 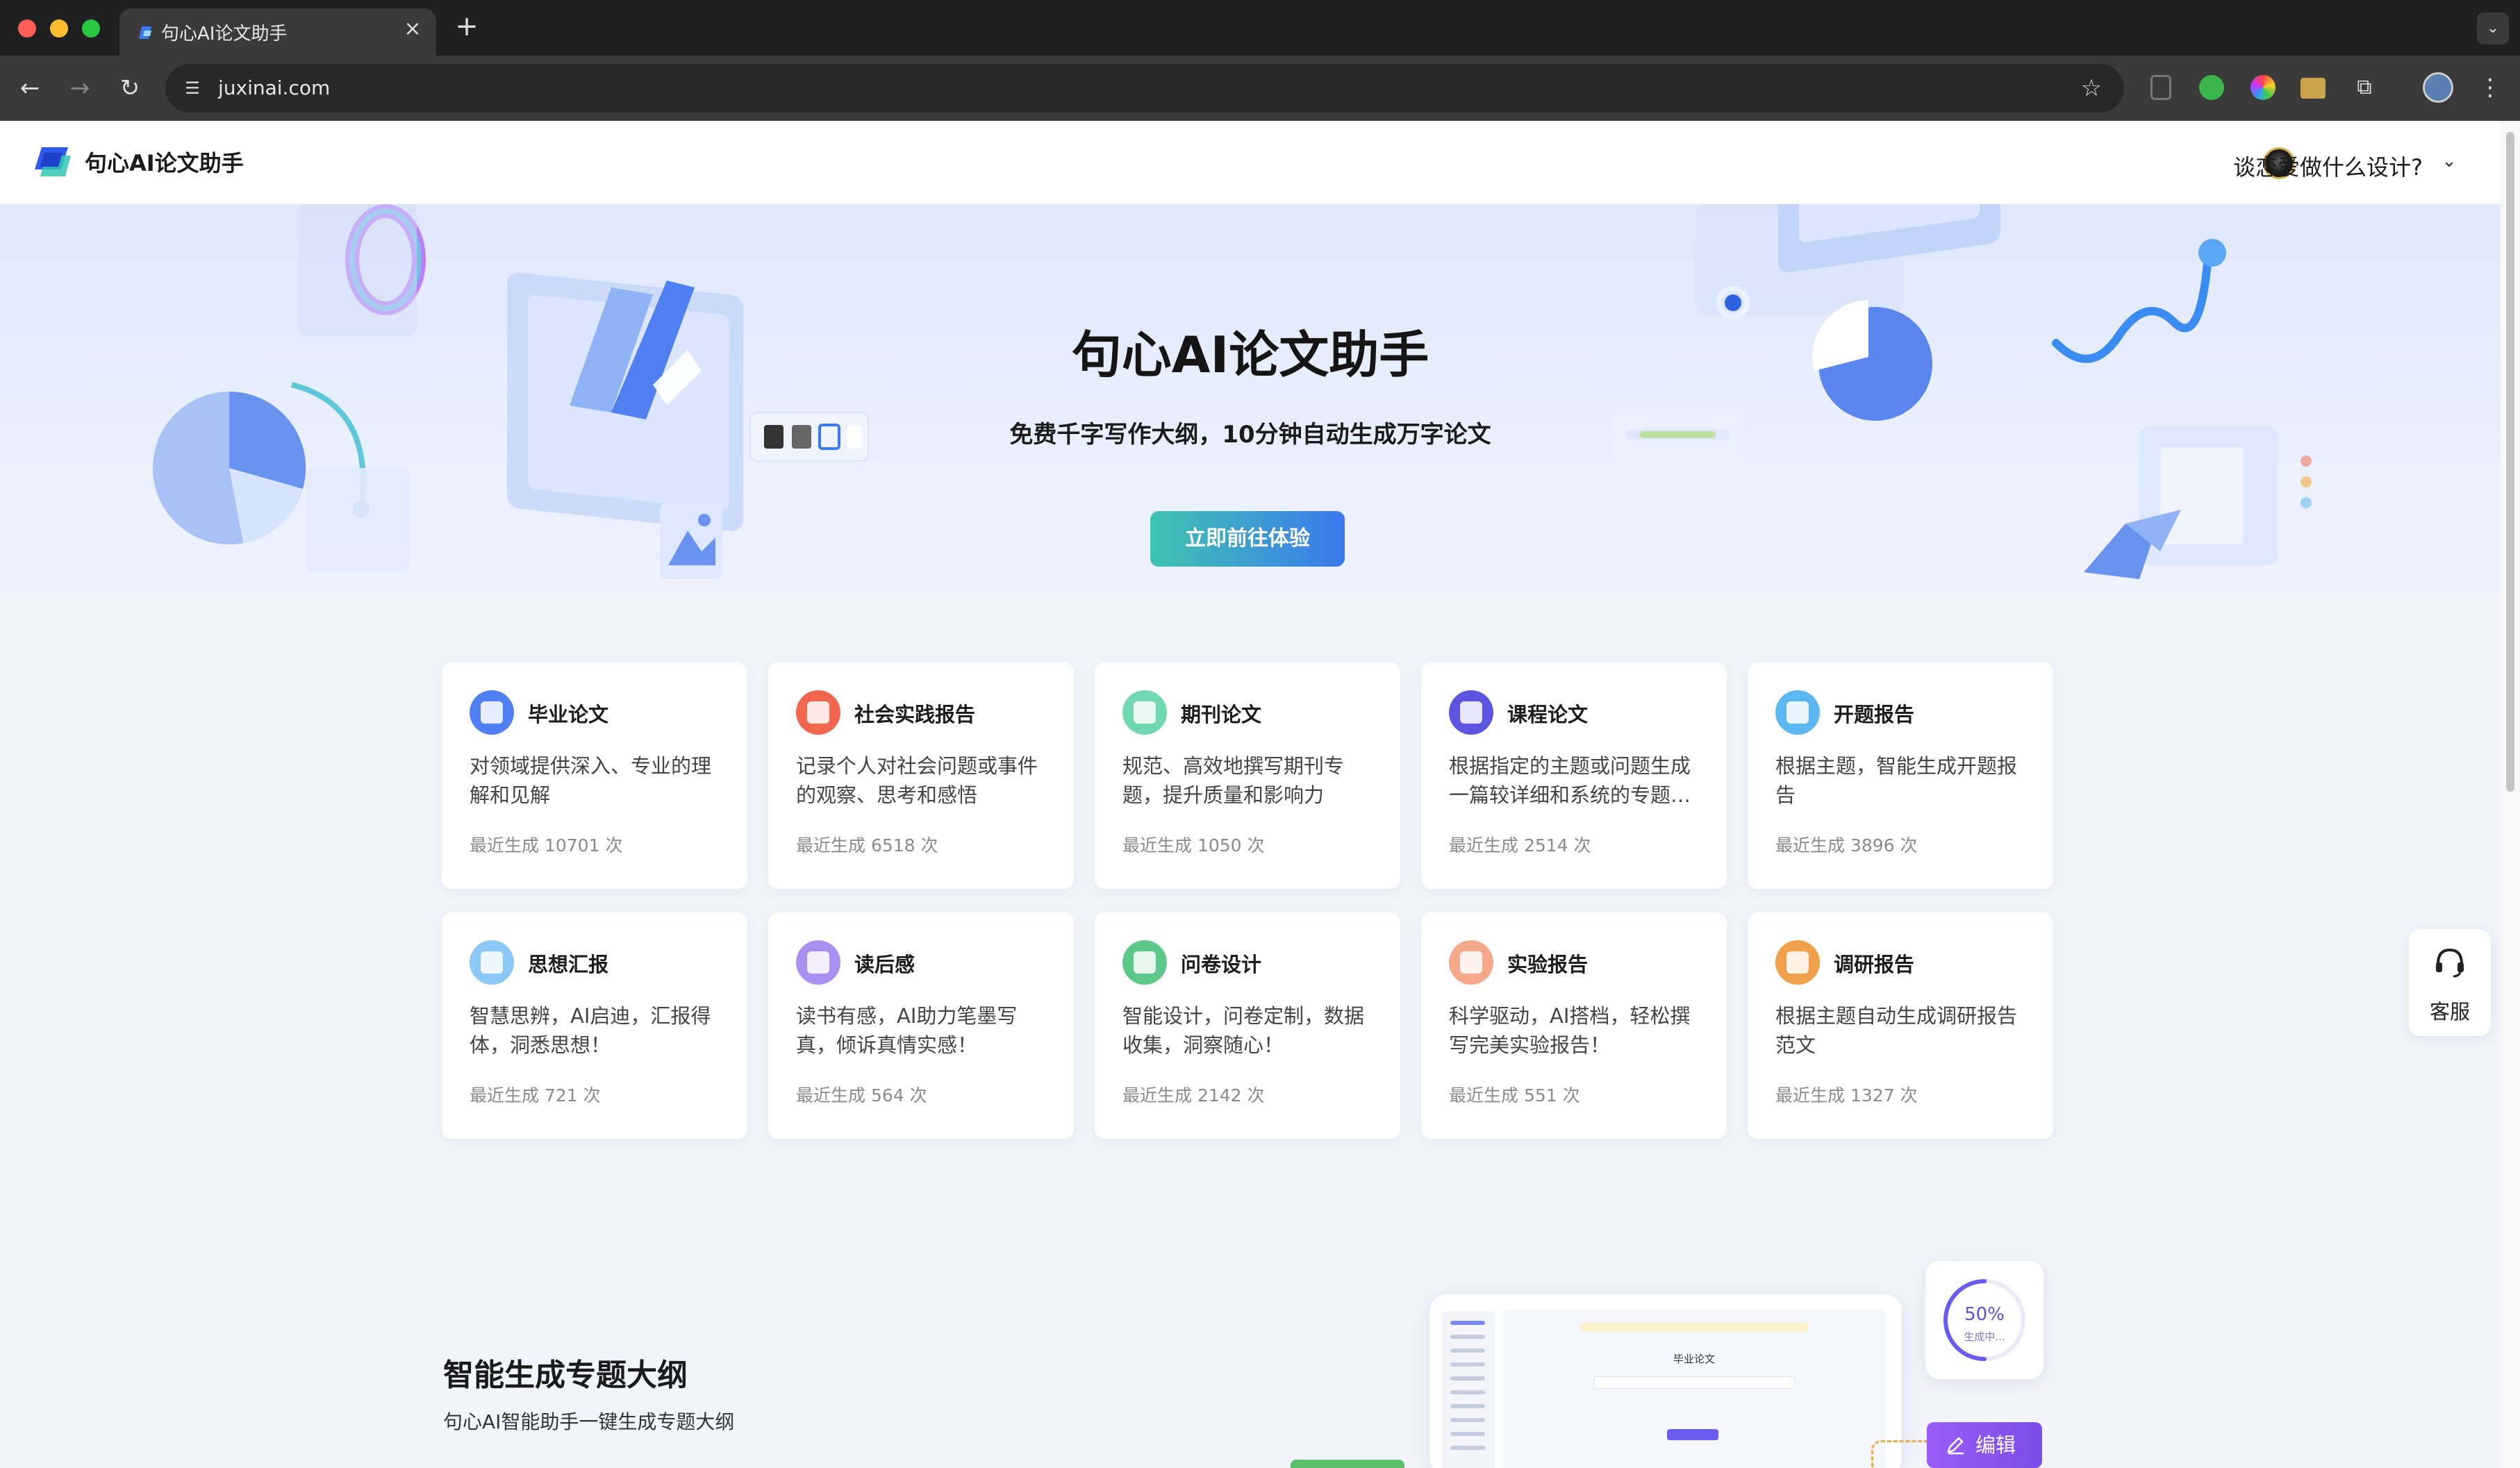 What do you see at coordinates (1694, 1359) in the screenshot?
I see `preview-heading: 毕业论文` at bounding box center [1694, 1359].